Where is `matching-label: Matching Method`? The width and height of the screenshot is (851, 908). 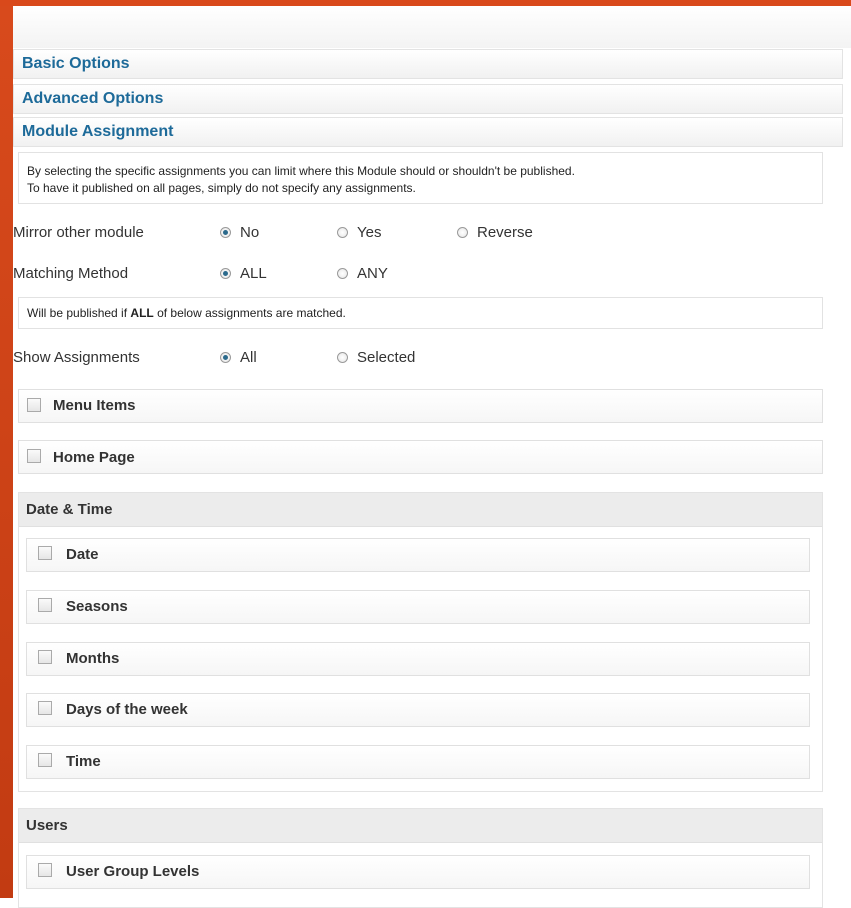 matching-label: Matching Method is located at coordinates (71, 273).